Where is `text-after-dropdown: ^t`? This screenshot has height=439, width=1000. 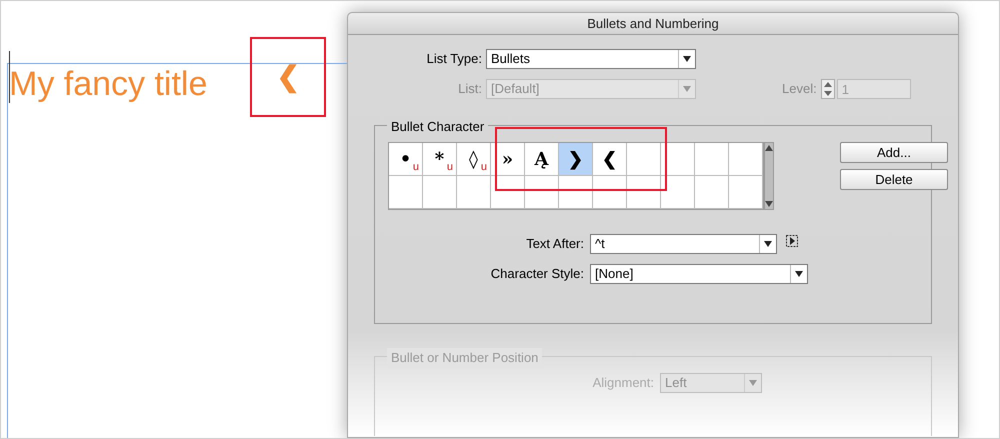 text-after-dropdown: ^t is located at coordinates (683, 244).